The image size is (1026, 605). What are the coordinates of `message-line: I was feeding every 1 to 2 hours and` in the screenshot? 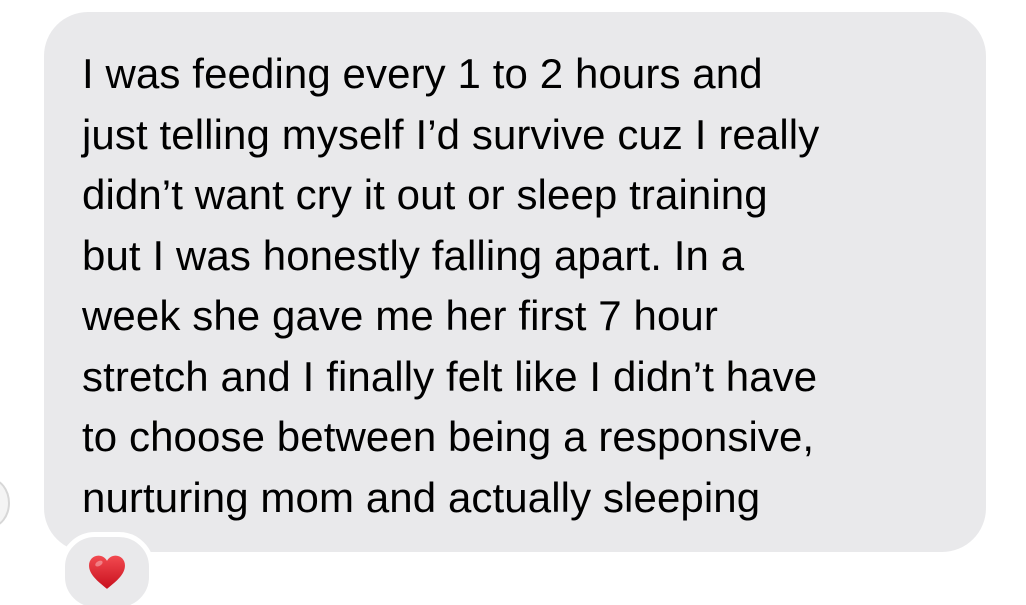 It's located at (422, 73).